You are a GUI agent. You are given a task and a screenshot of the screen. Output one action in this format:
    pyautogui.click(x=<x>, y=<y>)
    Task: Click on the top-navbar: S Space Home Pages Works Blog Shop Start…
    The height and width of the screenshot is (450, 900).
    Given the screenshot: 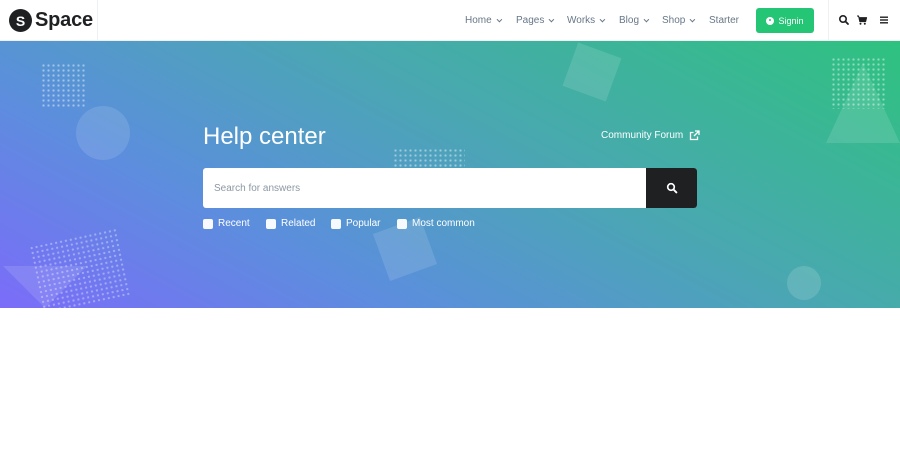 What is the action you would take?
    pyautogui.click(x=450, y=20)
    